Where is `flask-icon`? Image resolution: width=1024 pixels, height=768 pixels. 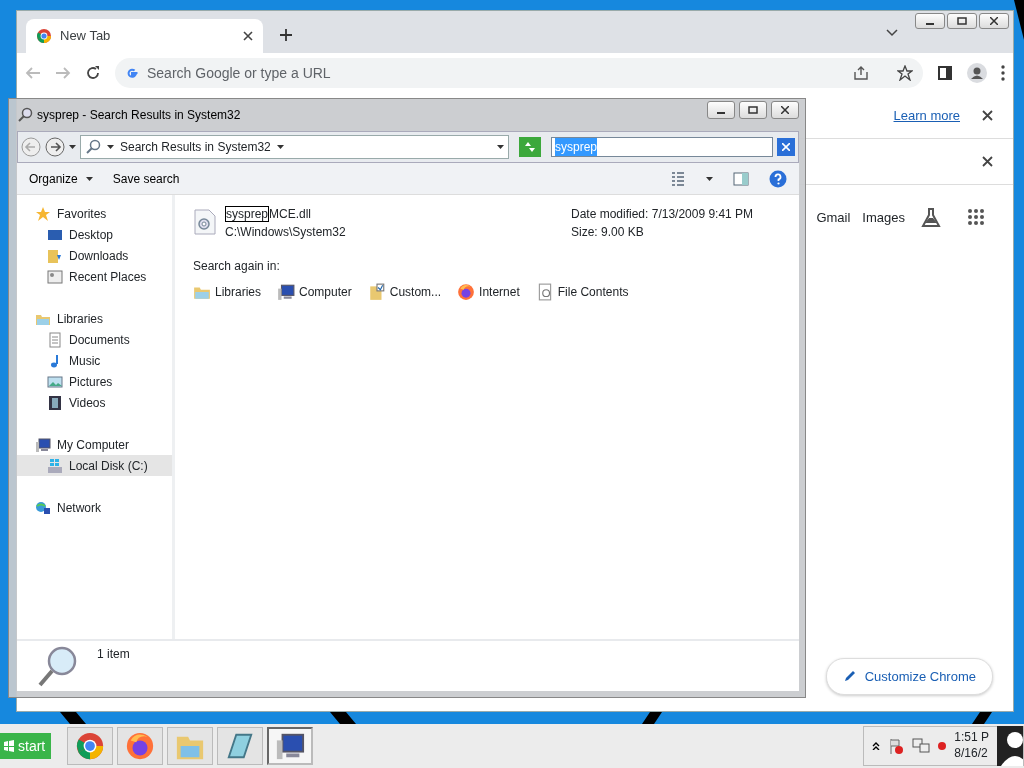
flask-icon is located at coordinates (931, 217).